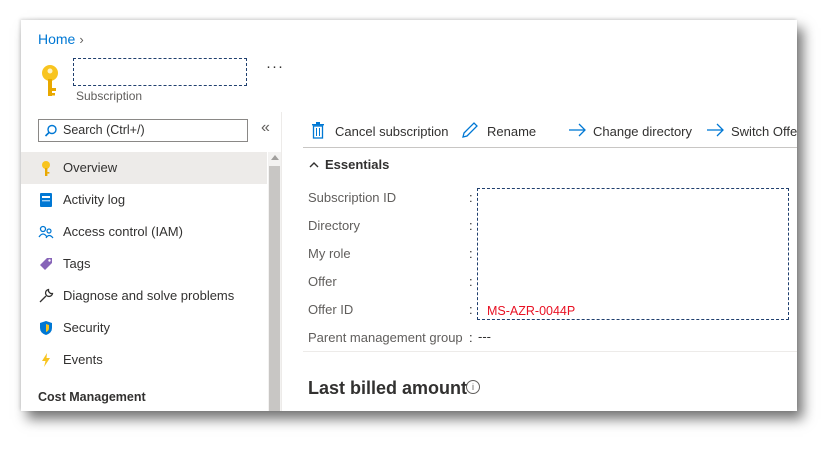  I want to click on search-input: Search (Ctrl+/), so click(143, 130).